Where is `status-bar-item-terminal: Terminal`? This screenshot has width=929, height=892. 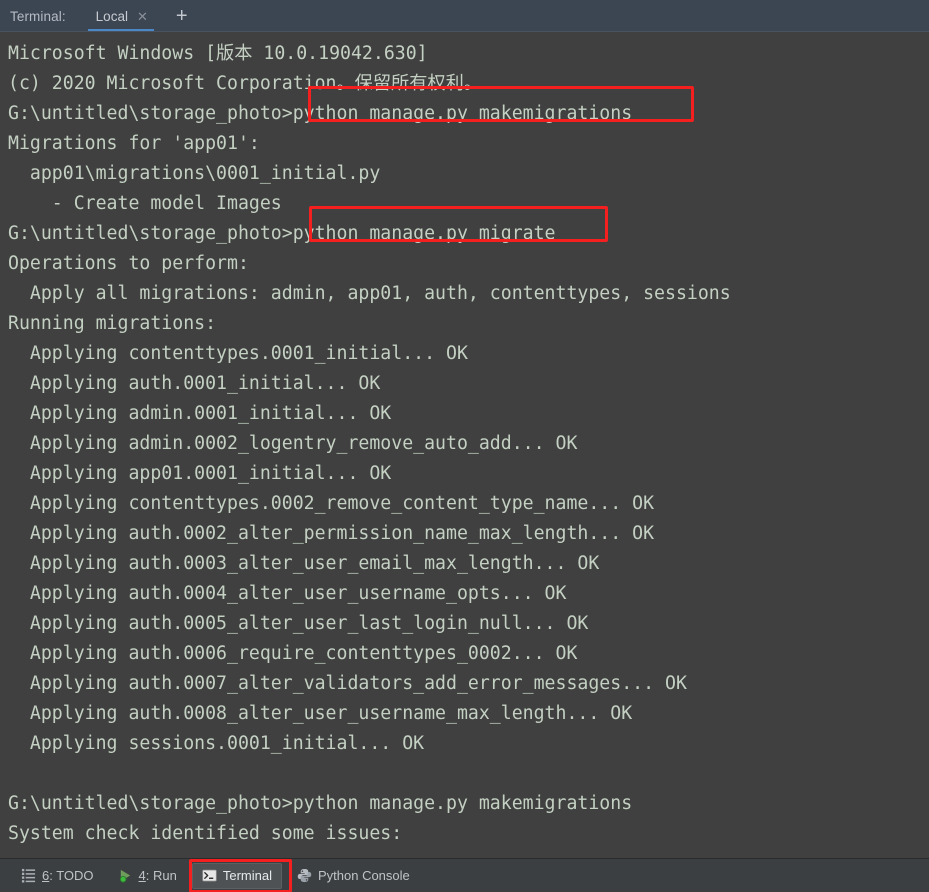
status-bar-item-terminal: Terminal is located at coordinates (236, 875).